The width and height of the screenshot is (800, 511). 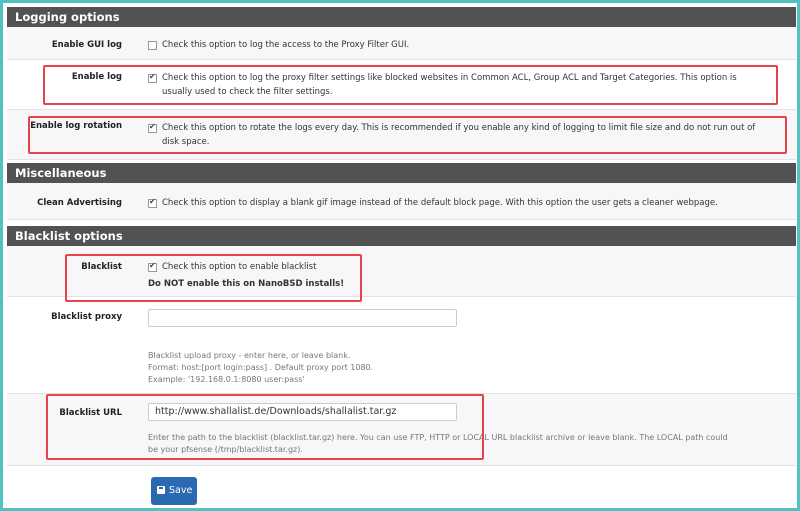 I want to click on section-miscellaneous: Miscellaneous, so click(x=401, y=173).